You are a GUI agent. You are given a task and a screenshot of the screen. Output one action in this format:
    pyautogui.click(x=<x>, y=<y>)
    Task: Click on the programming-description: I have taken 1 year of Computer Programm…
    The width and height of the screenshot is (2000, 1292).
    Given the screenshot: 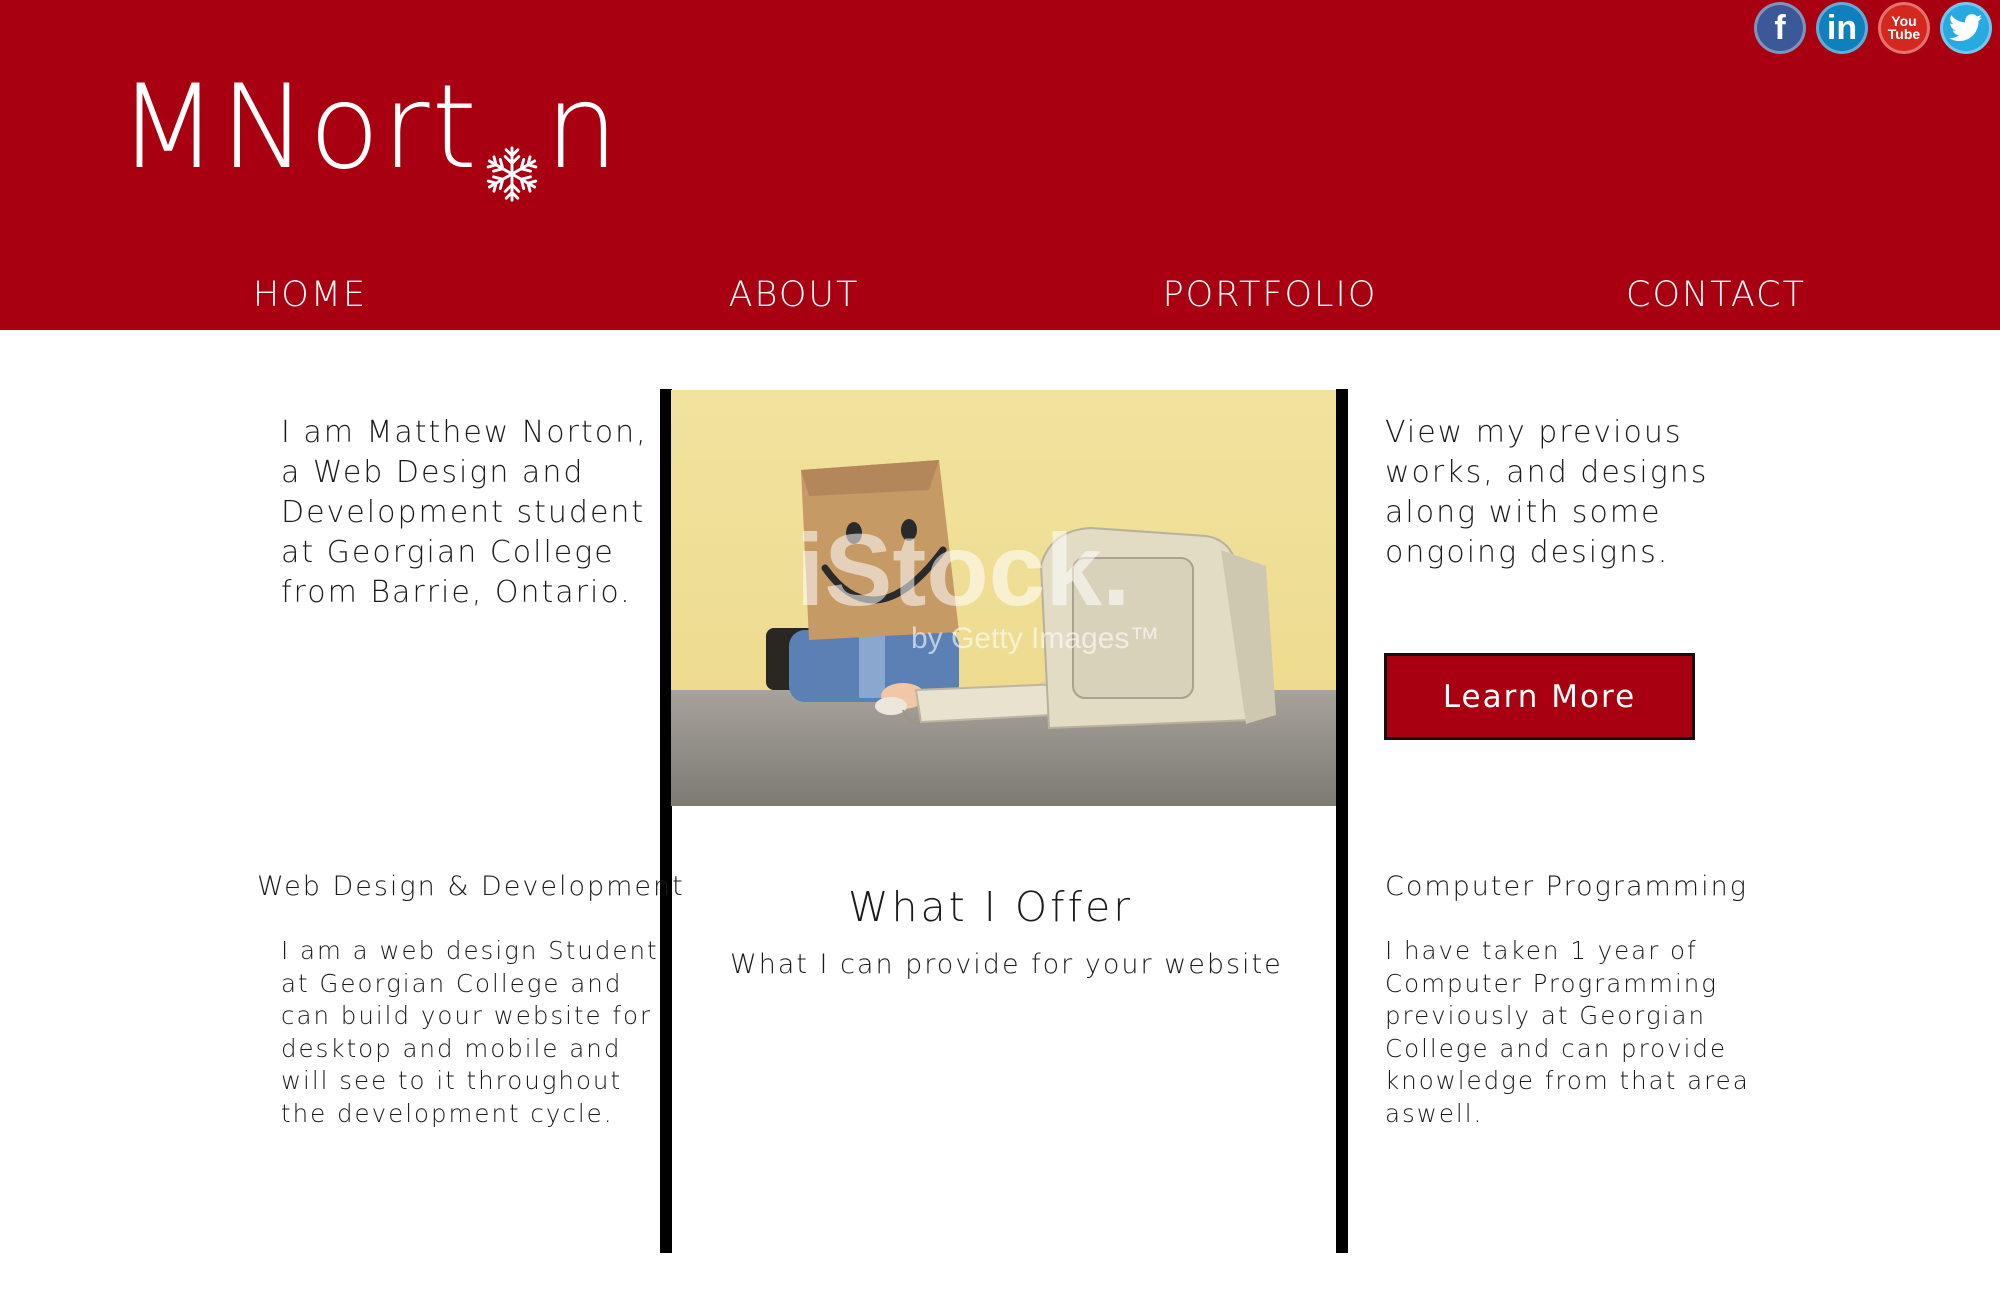 What is the action you would take?
    pyautogui.click(x=1567, y=1032)
    